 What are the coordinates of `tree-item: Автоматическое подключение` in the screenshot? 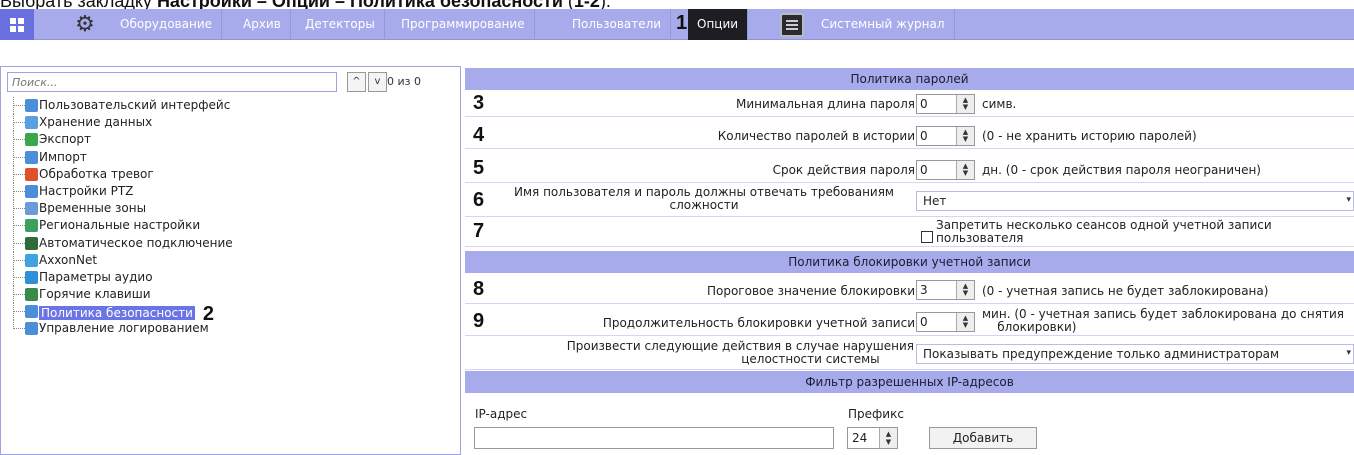 It's located at (120, 243).